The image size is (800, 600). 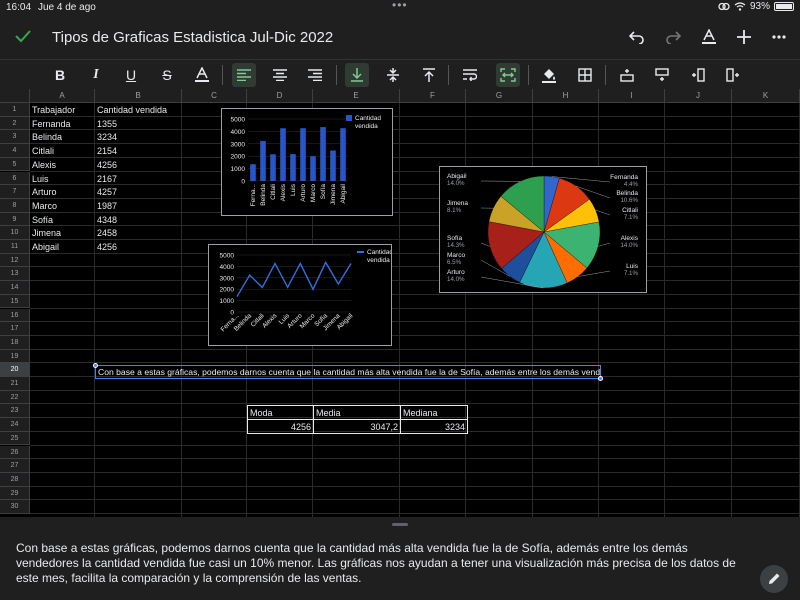 I want to click on row-header-16: 16, so click(x=15, y=315).